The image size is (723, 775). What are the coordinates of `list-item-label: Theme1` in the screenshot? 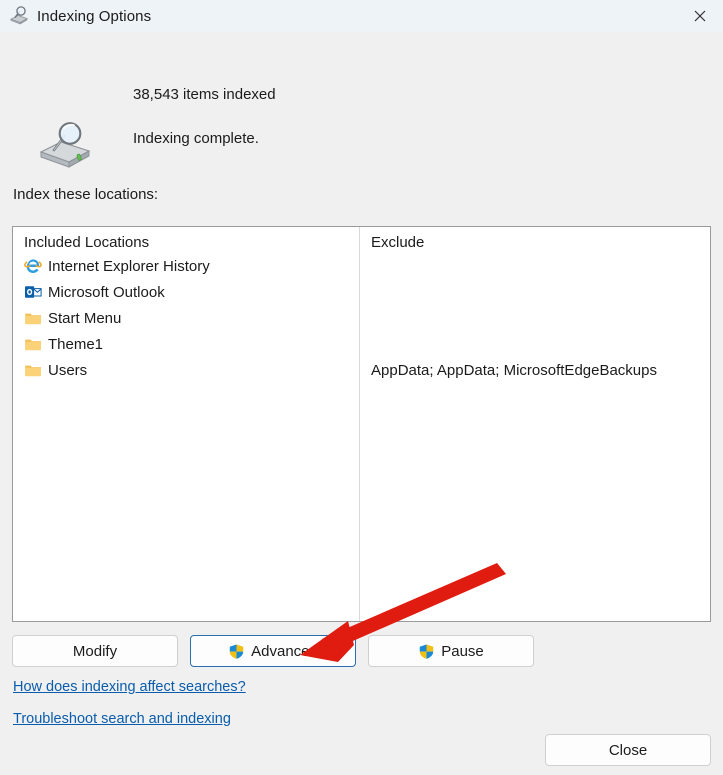 It's located at (76, 344).